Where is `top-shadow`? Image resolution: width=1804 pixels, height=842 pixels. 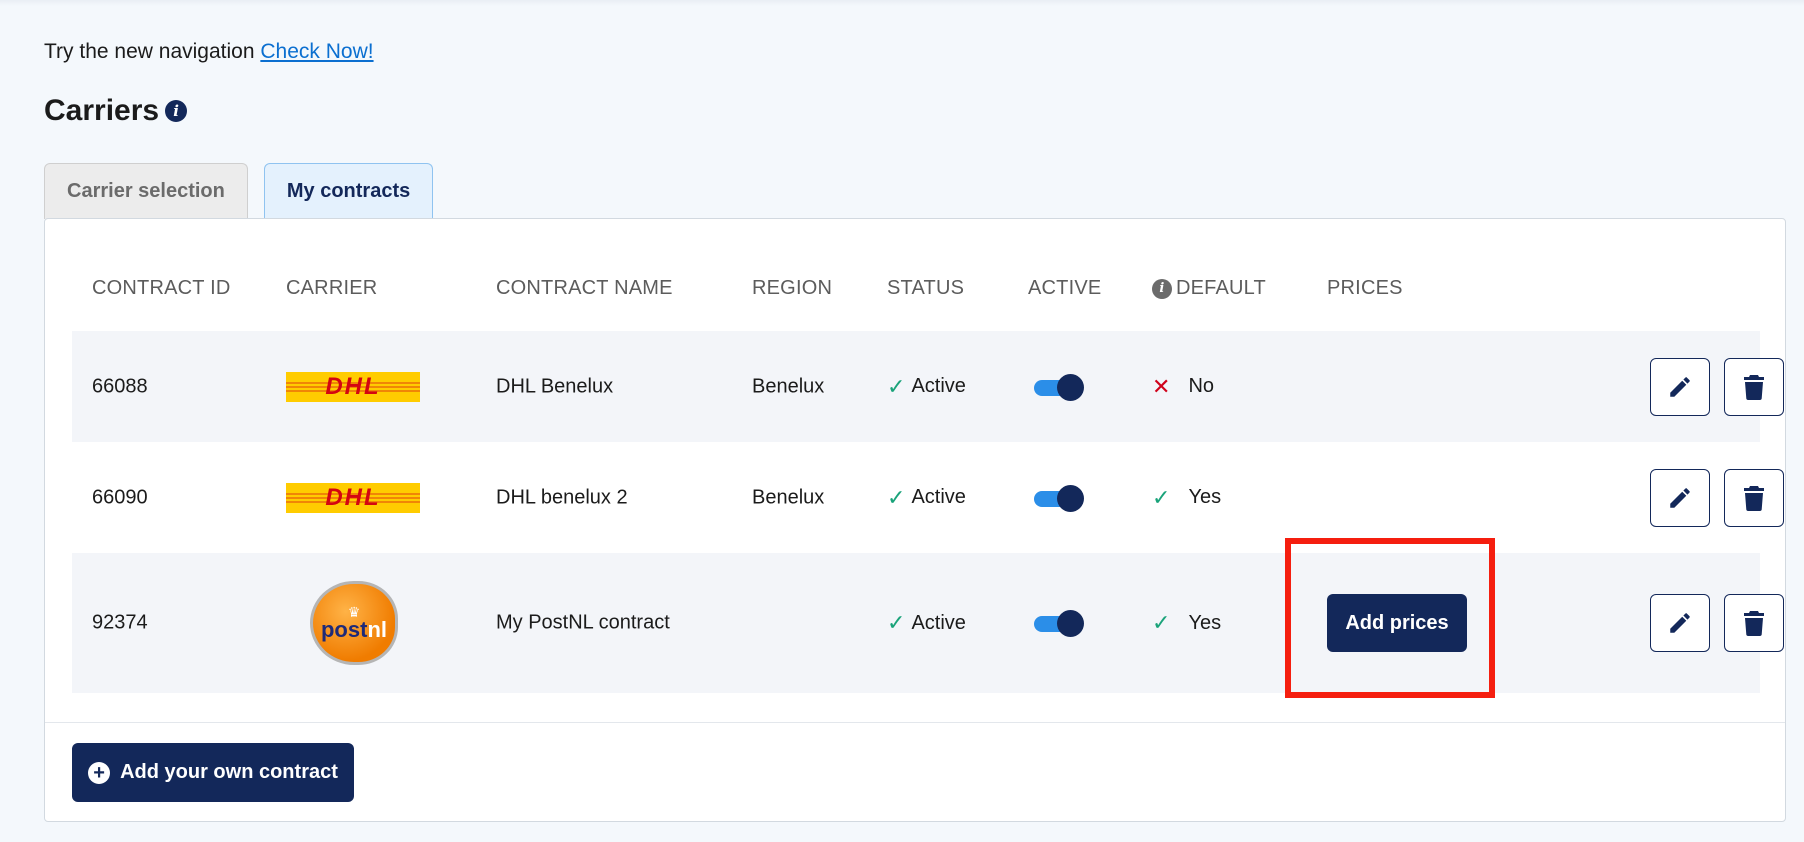
top-shadow is located at coordinates (902, 3).